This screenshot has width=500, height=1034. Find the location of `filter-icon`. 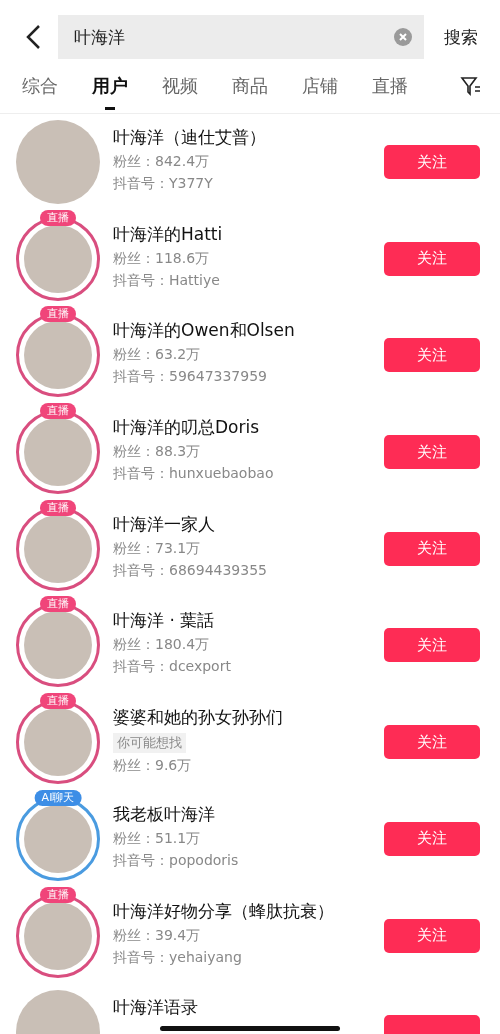

filter-icon is located at coordinates (471, 86).